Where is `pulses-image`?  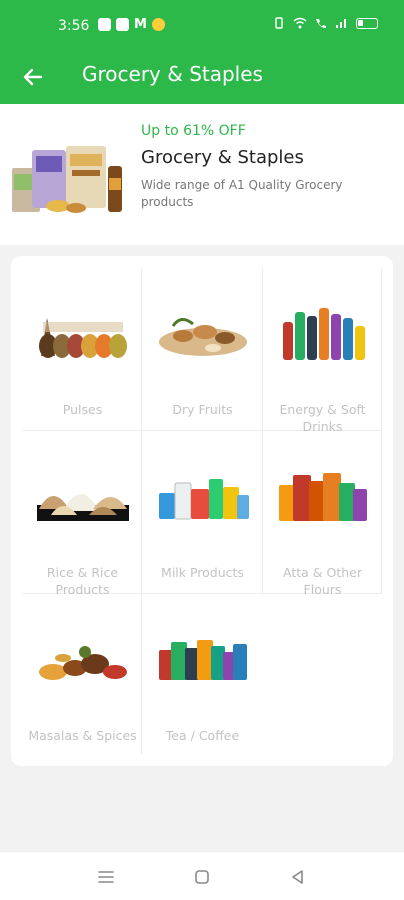
pulses-image is located at coordinates (83, 338).